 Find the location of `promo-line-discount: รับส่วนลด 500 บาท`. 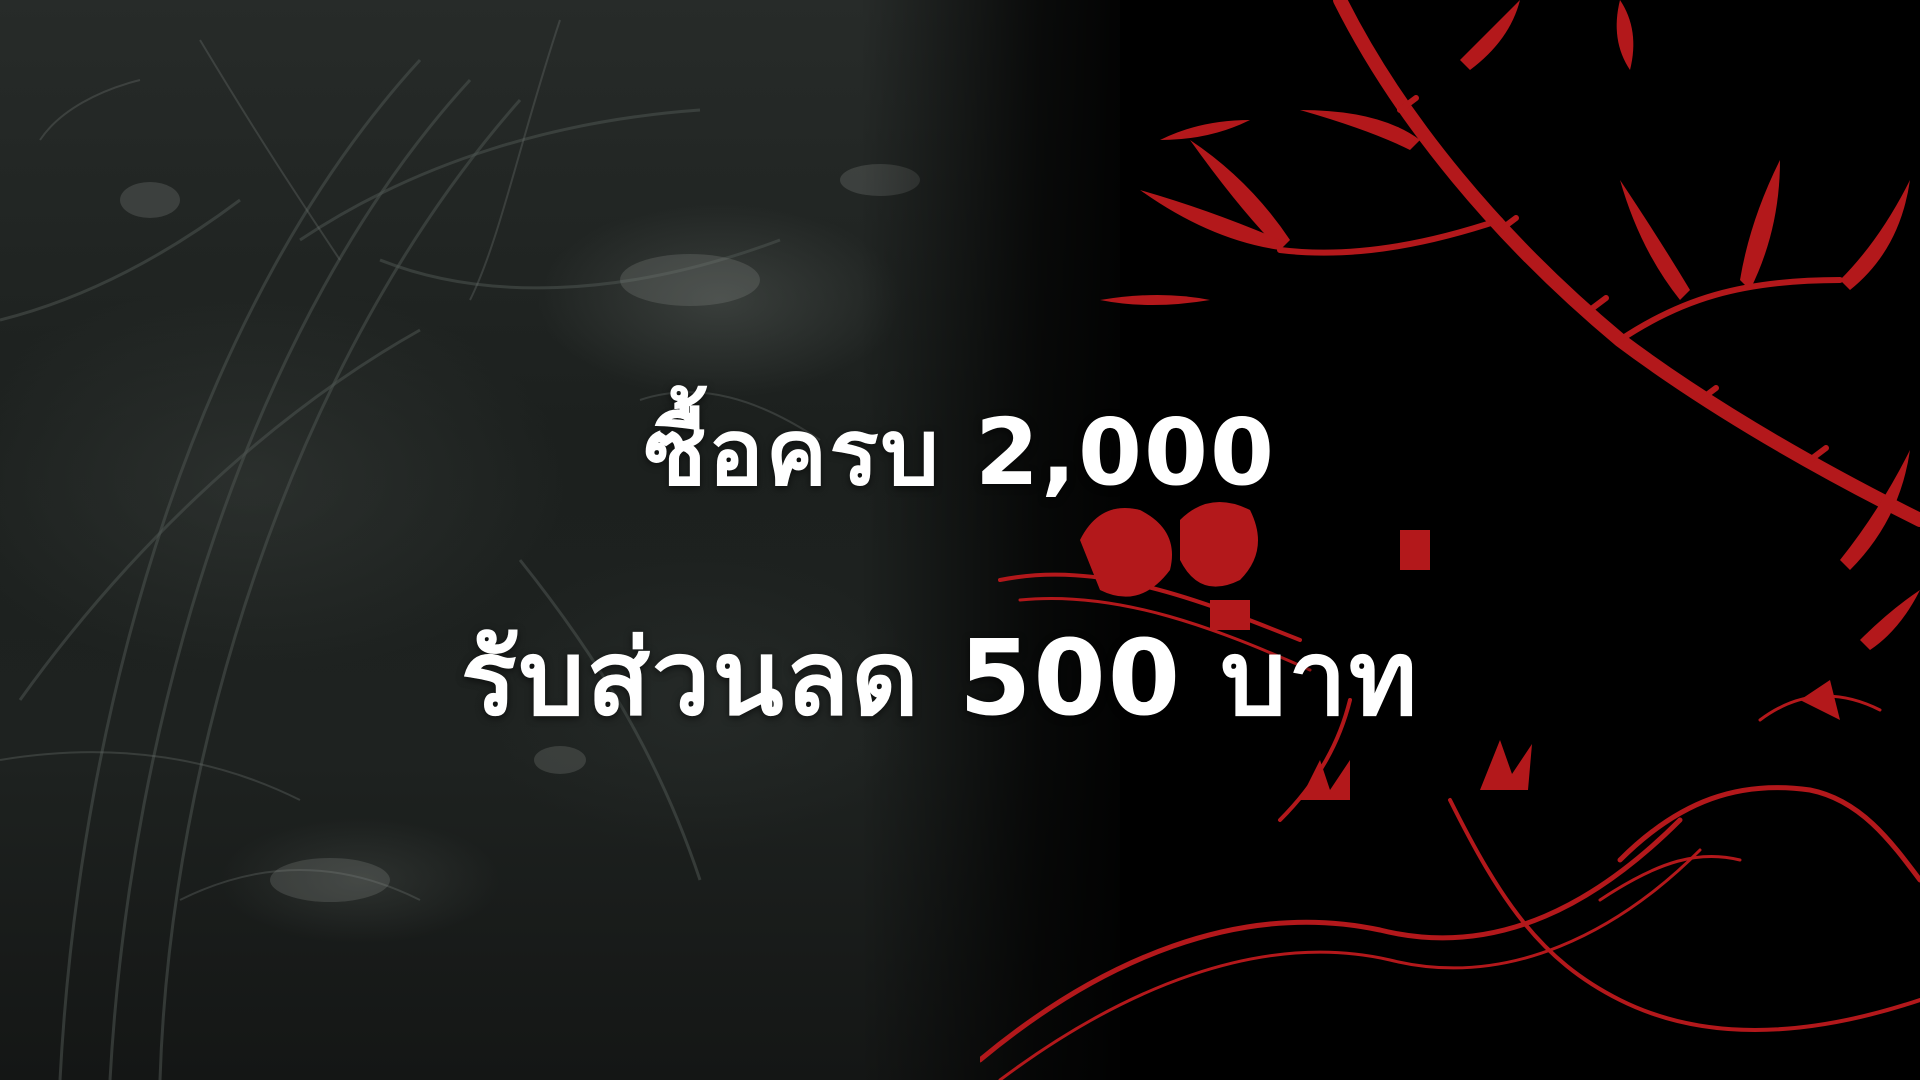

promo-line-discount: รับส่วนลด 500 บาท is located at coordinates (940, 678).